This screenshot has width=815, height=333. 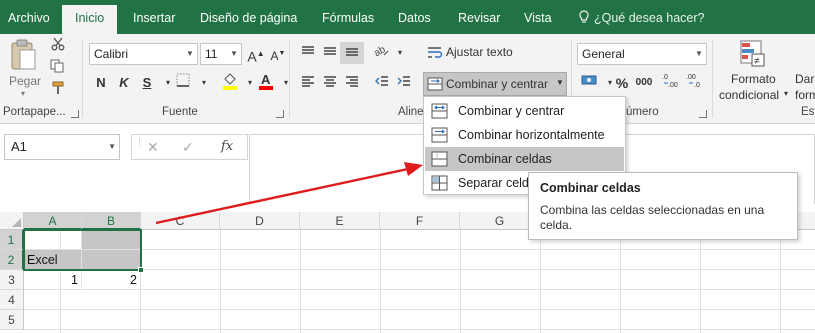 What do you see at coordinates (411, 112) in the screenshot?
I see `alignment-group-label: Aline` at bounding box center [411, 112].